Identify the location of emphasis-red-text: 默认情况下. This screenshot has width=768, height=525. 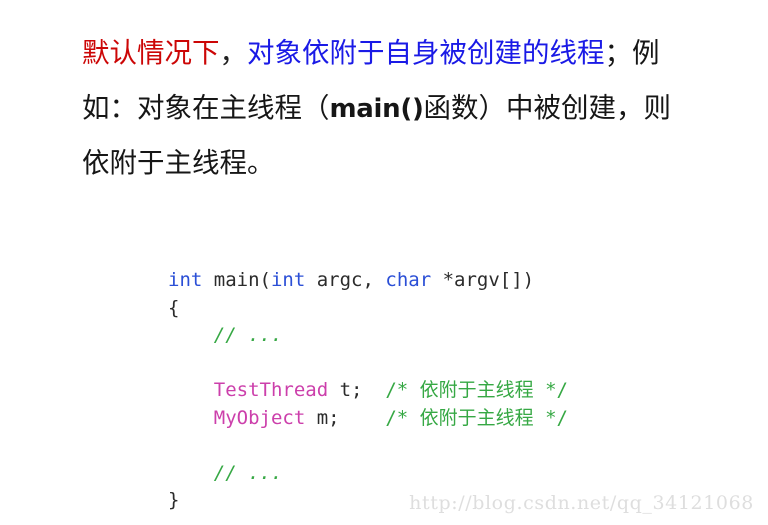
(151, 53).